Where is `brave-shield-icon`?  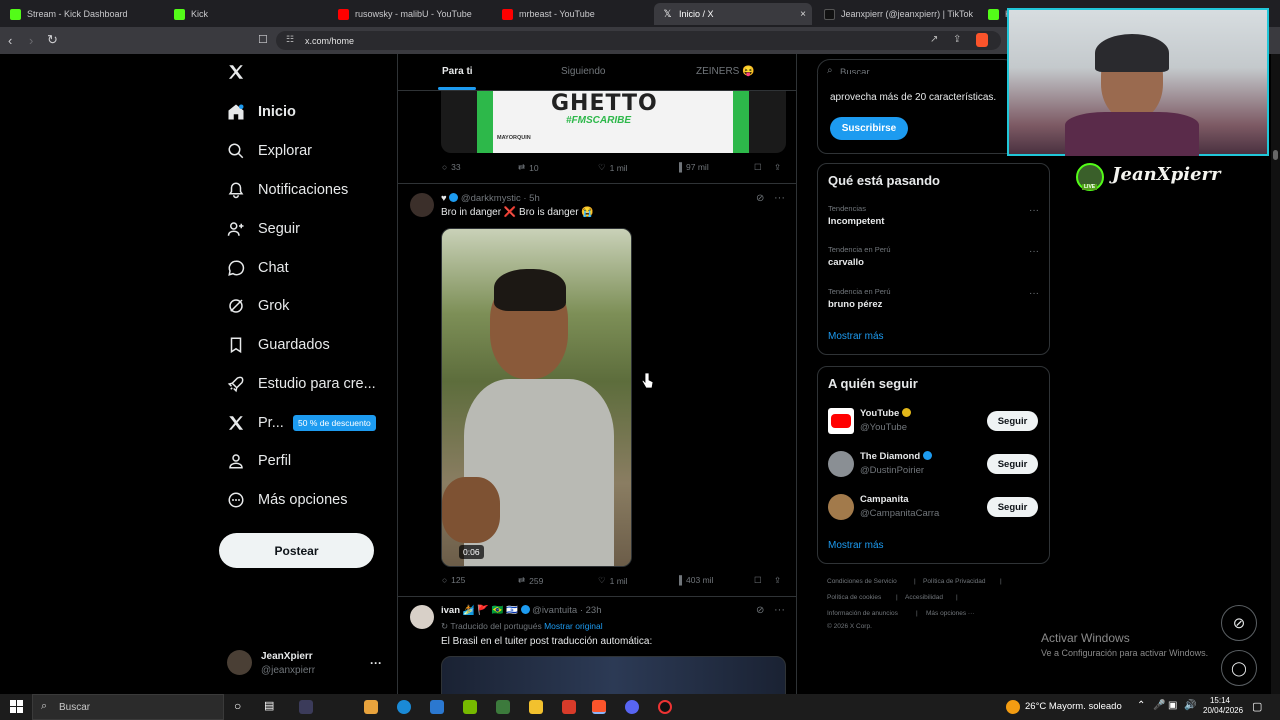
brave-shield-icon is located at coordinates (982, 40).